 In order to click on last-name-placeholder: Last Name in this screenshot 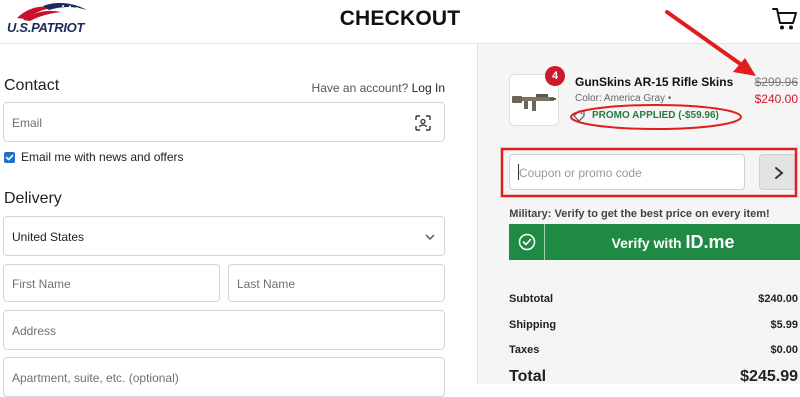, I will do `click(266, 284)`.